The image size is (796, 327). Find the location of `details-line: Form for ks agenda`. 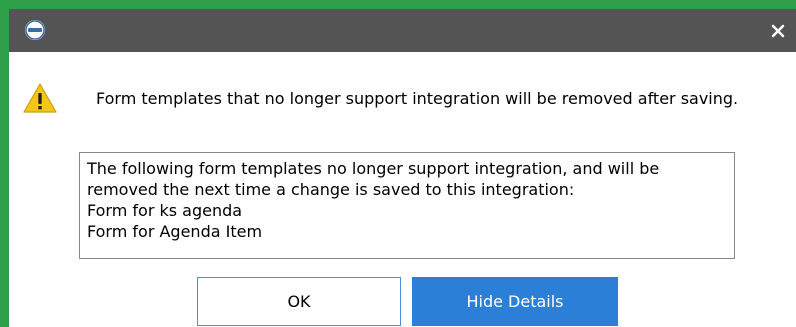

details-line: Form for ks agenda is located at coordinates (165, 210).